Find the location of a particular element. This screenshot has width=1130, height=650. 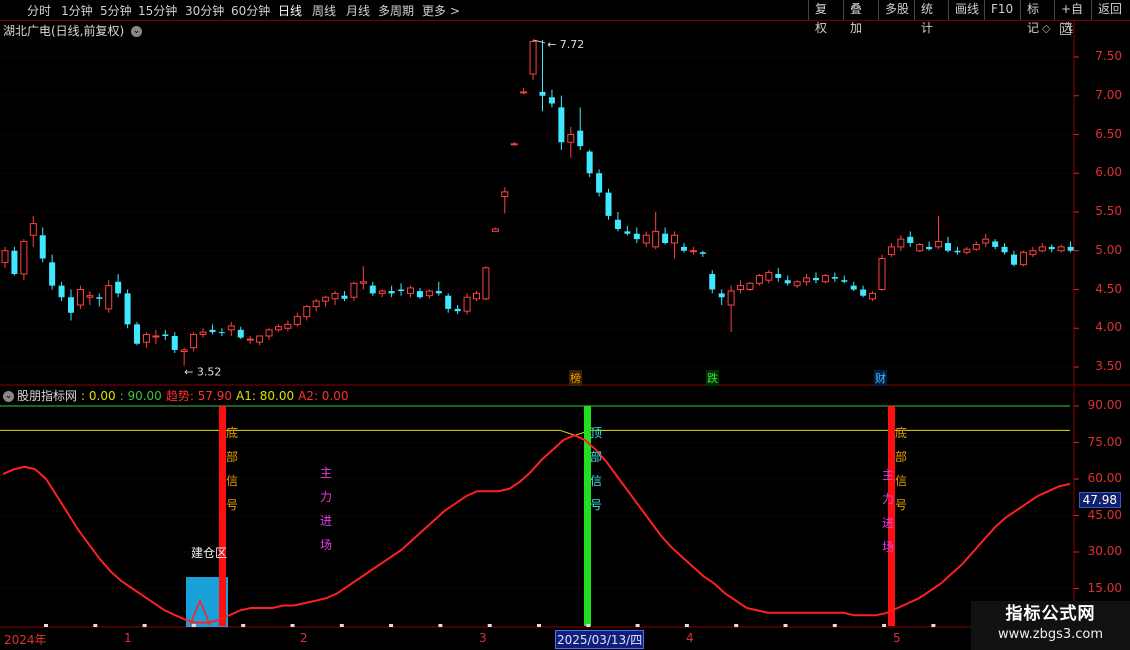

trend-value: 趋势: 57.90 is located at coordinates (199, 396).